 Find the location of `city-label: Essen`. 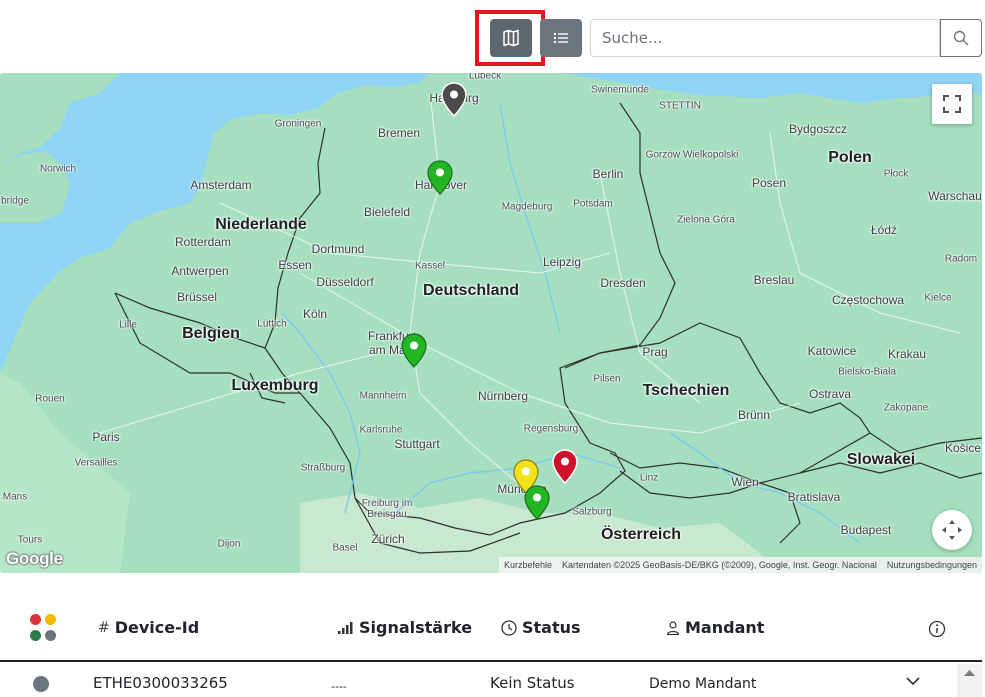

city-label: Essen is located at coordinates (295, 265).